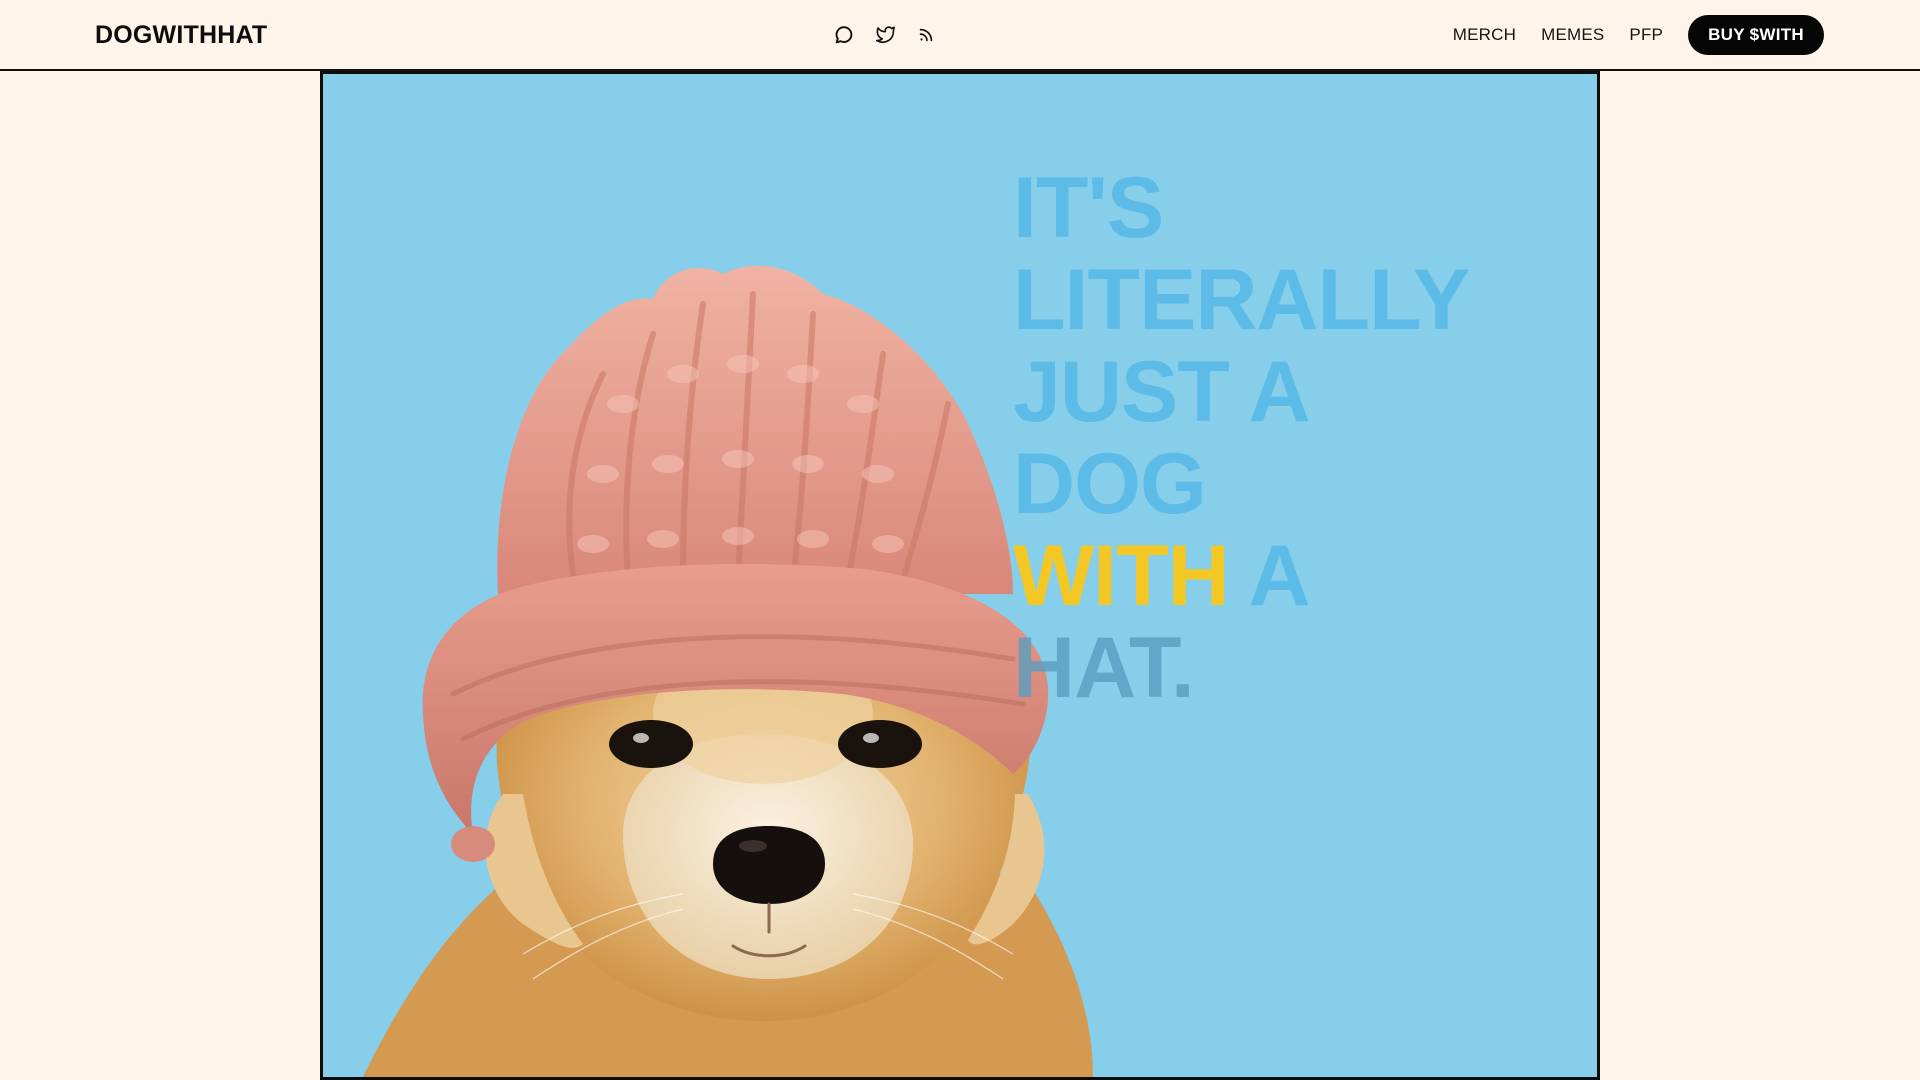 Image resolution: width=1920 pixels, height=1080 pixels. What do you see at coordinates (1121, 576) in the screenshot?
I see `headline-with-highlight: WITH` at bounding box center [1121, 576].